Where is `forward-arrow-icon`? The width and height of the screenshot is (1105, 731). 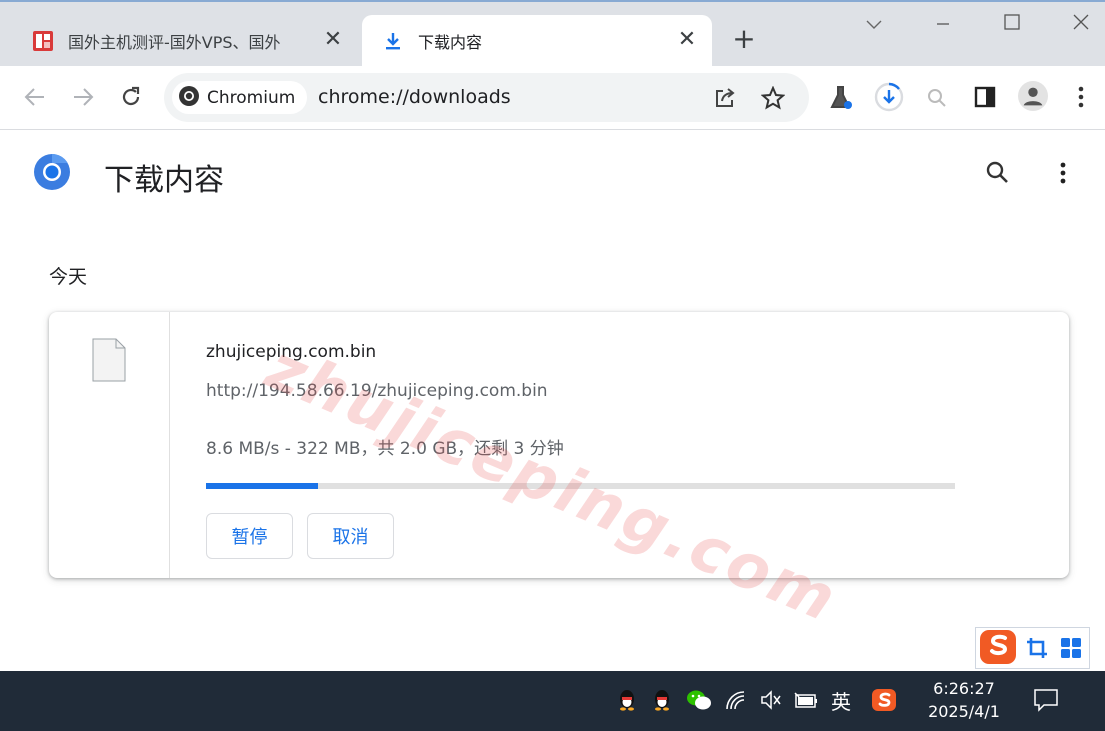 forward-arrow-icon is located at coordinates (83, 97).